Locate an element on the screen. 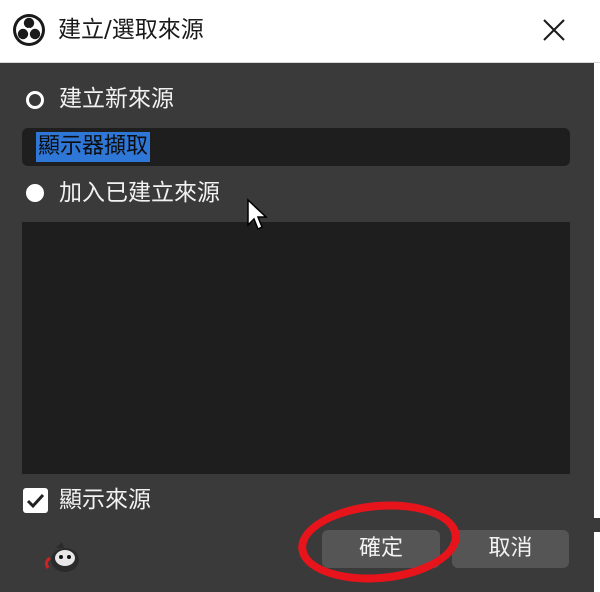  title-bar: 建立/選取來源 is located at coordinates (300, 31).